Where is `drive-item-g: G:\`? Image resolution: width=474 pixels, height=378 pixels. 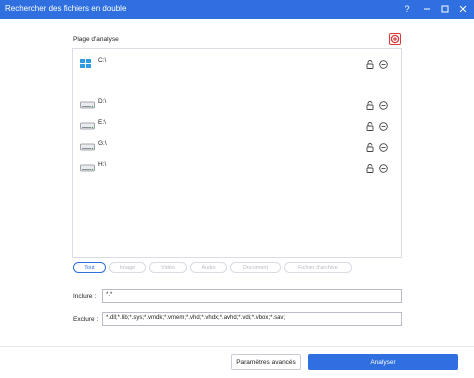 drive-item-g: G:\ is located at coordinates (237, 144).